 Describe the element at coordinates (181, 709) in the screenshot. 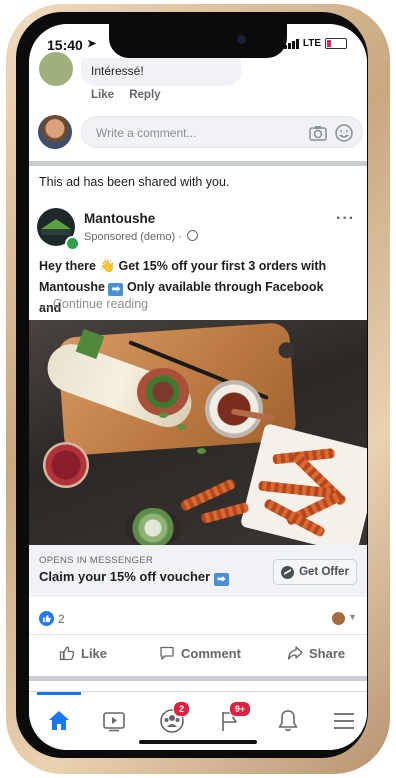

I see `groups-badge: 2` at that location.